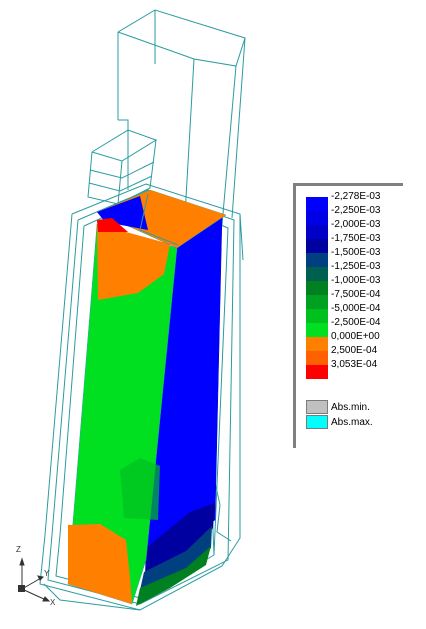  What do you see at coordinates (356, 238) in the screenshot?
I see `legend-value-label: -1,750E-03` at bounding box center [356, 238].